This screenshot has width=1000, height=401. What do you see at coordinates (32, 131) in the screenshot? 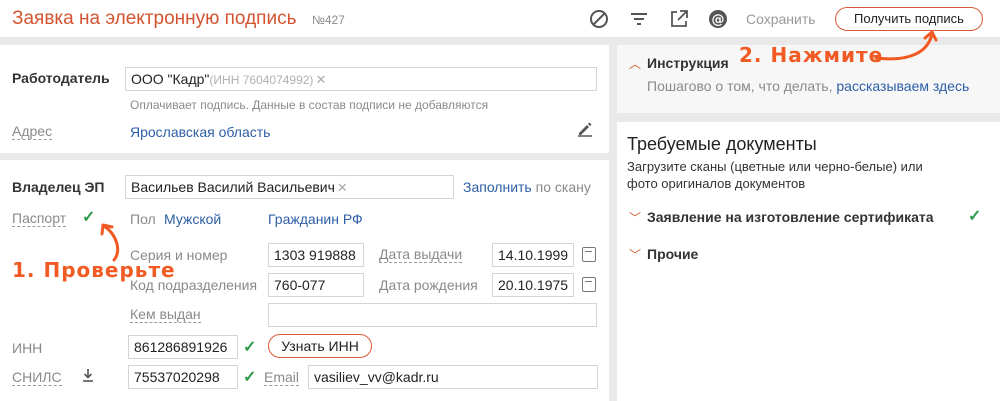
I see `address-label: Адрес` at bounding box center [32, 131].